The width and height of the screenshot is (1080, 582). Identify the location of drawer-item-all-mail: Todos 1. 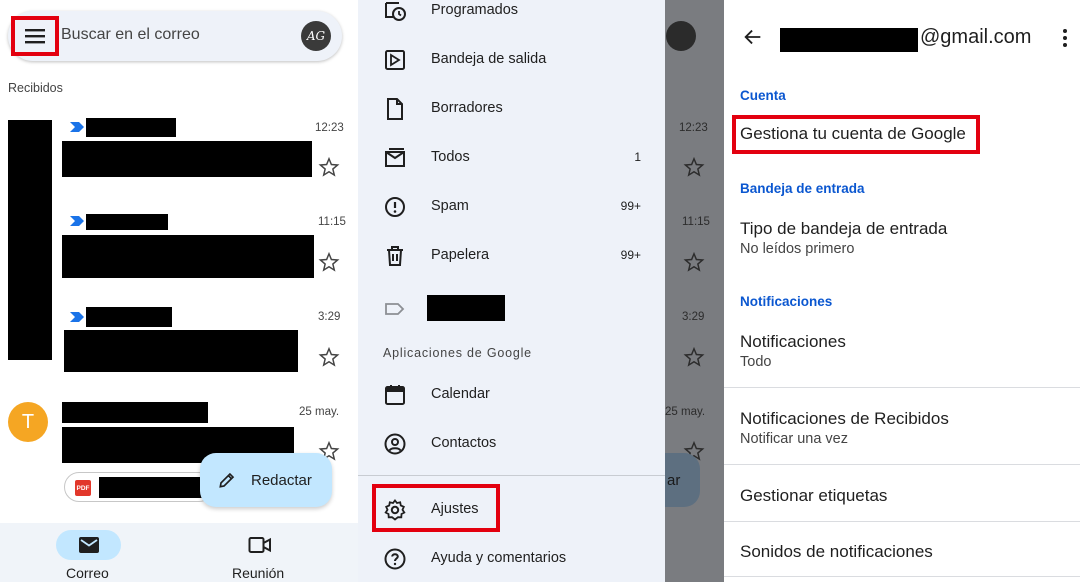
(511, 157).